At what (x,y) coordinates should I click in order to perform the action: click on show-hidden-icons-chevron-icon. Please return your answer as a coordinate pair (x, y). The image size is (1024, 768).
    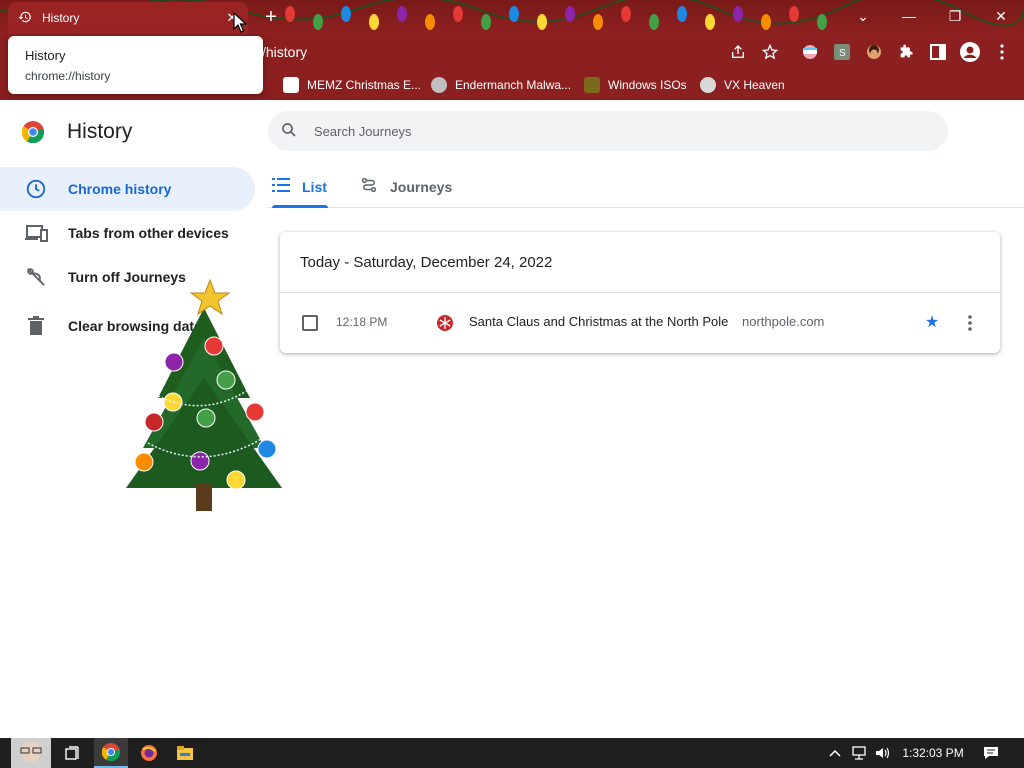
    Looking at the image, I should click on (835, 753).